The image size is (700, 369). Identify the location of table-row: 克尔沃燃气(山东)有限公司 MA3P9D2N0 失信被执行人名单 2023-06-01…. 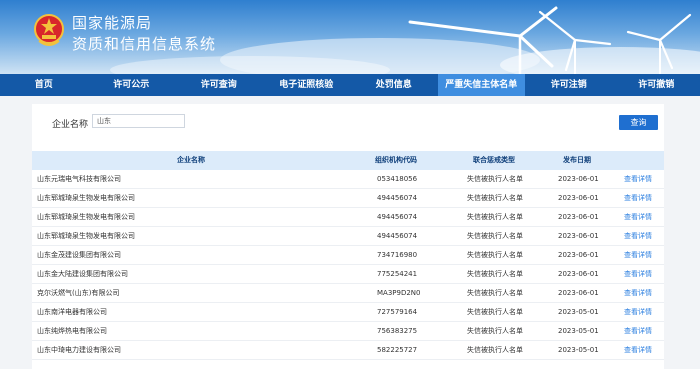
(348, 293).